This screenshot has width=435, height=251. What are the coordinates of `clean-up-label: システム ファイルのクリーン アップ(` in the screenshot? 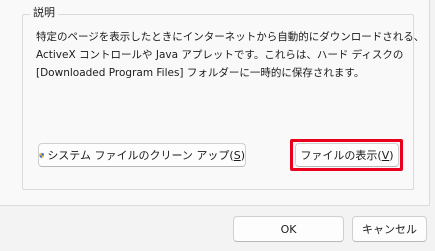 It's located at (140, 155).